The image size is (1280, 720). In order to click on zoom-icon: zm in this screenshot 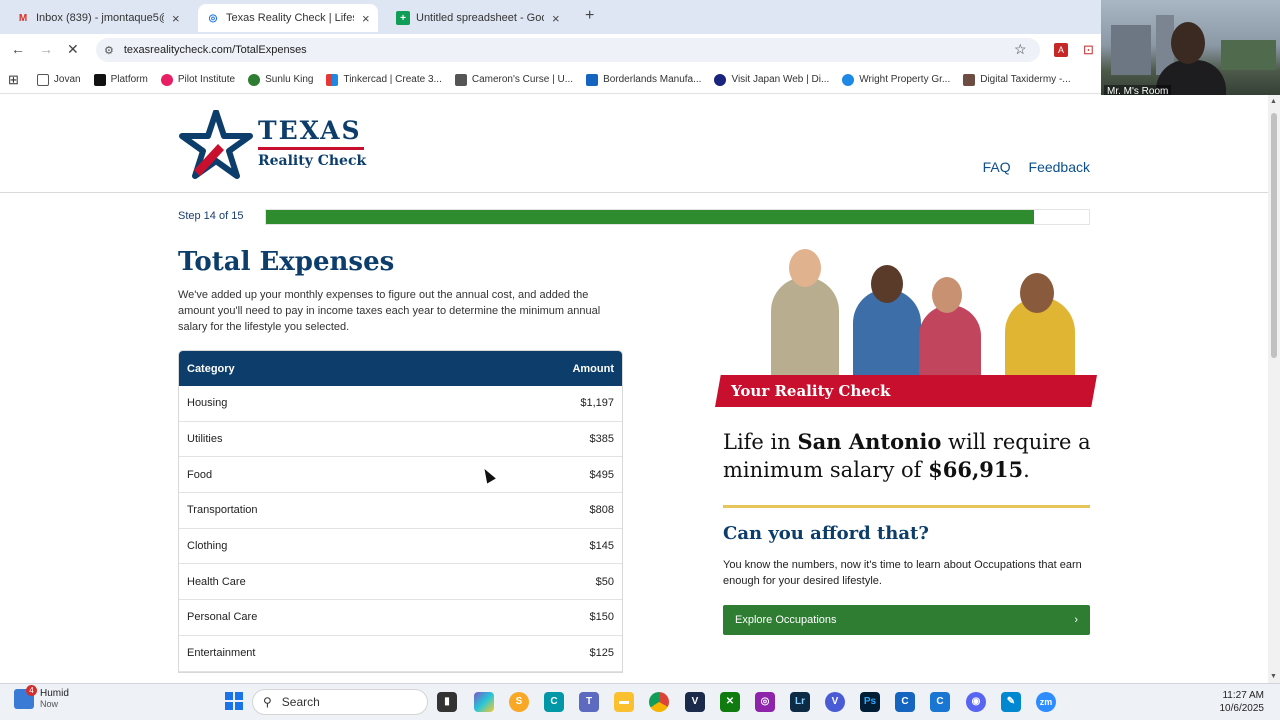, I will do `click(1046, 702)`.